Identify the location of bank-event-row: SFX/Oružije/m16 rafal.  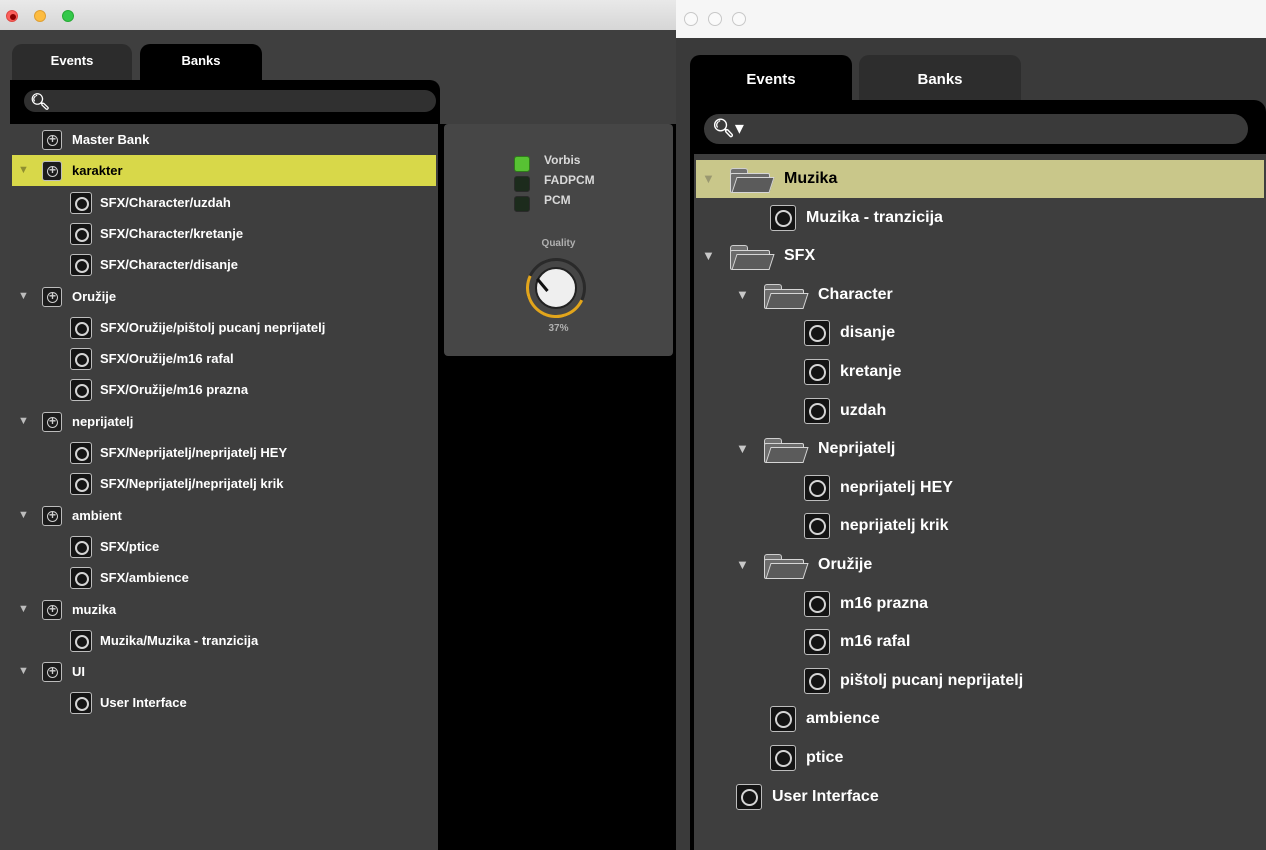
(224, 358).